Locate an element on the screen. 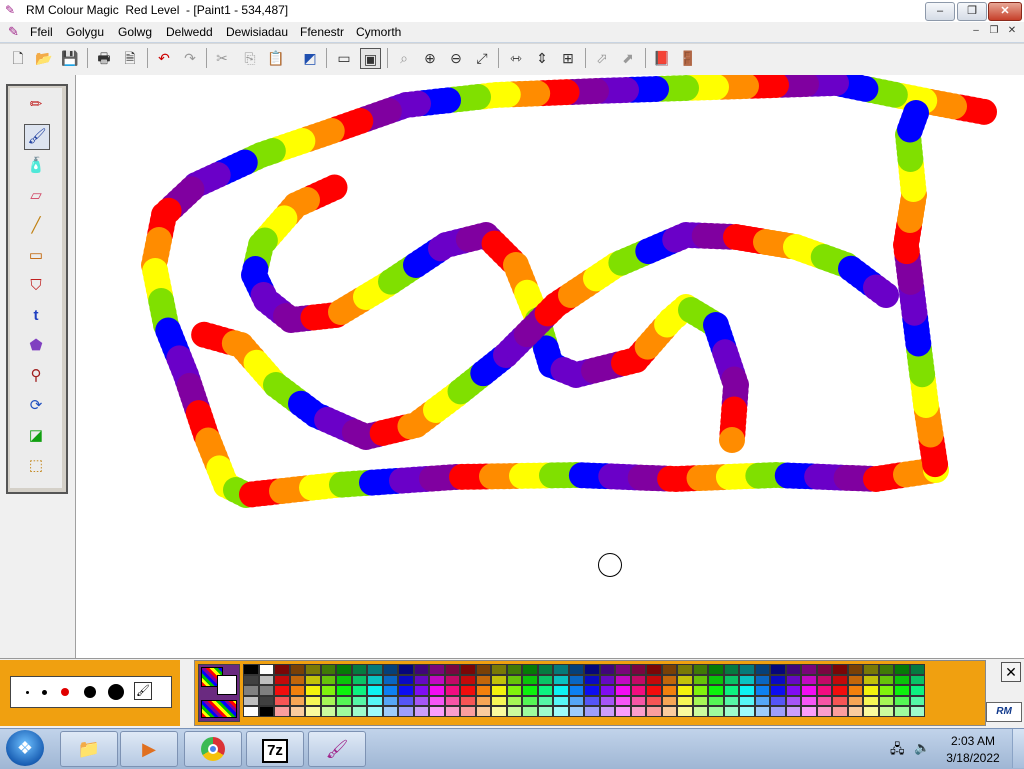  show-canvas-icon: ▭ is located at coordinates (344, 58).